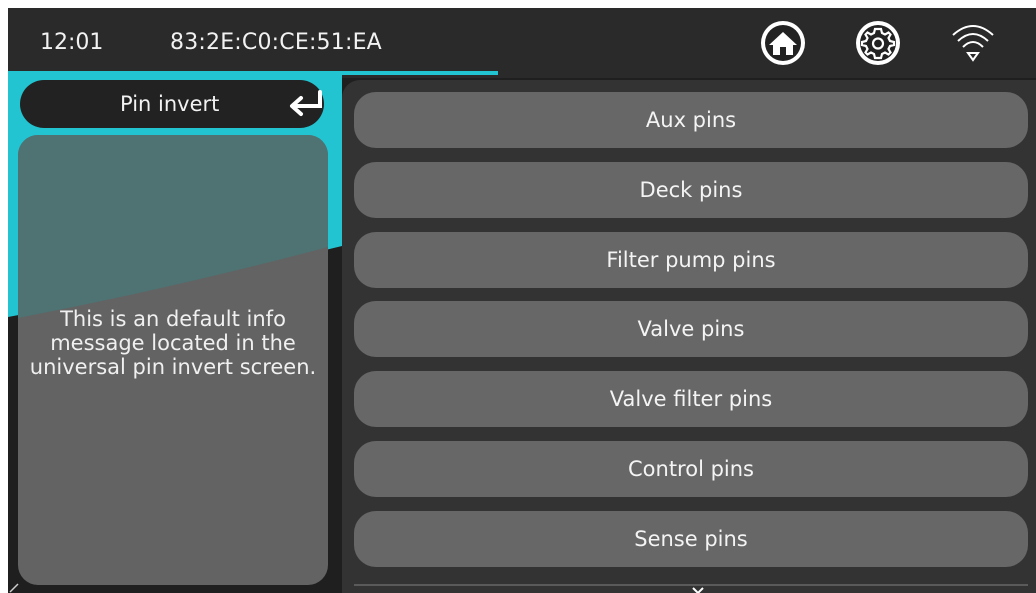  What do you see at coordinates (691, 120) in the screenshot?
I see `aux-pins-button: Aux pins` at bounding box center [691, 120].